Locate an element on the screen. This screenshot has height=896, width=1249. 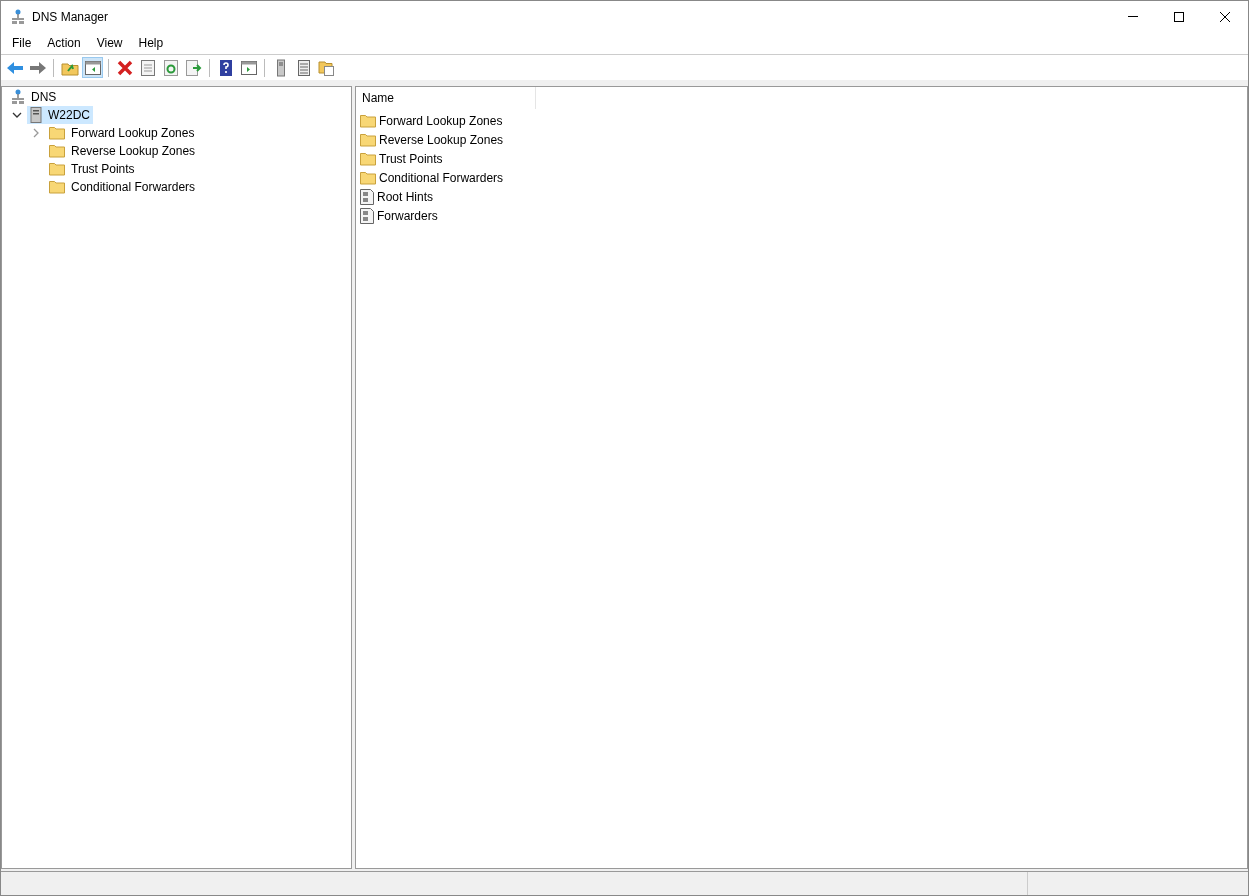
export-list-icon is located at coordinates (193, 67).